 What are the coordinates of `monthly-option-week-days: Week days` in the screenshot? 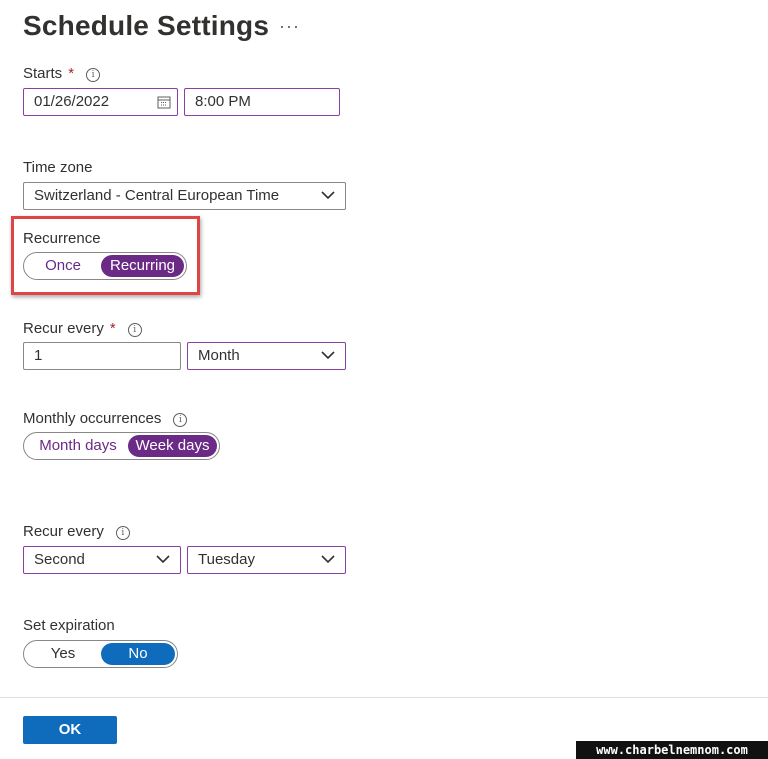 It's located at (172, 446).